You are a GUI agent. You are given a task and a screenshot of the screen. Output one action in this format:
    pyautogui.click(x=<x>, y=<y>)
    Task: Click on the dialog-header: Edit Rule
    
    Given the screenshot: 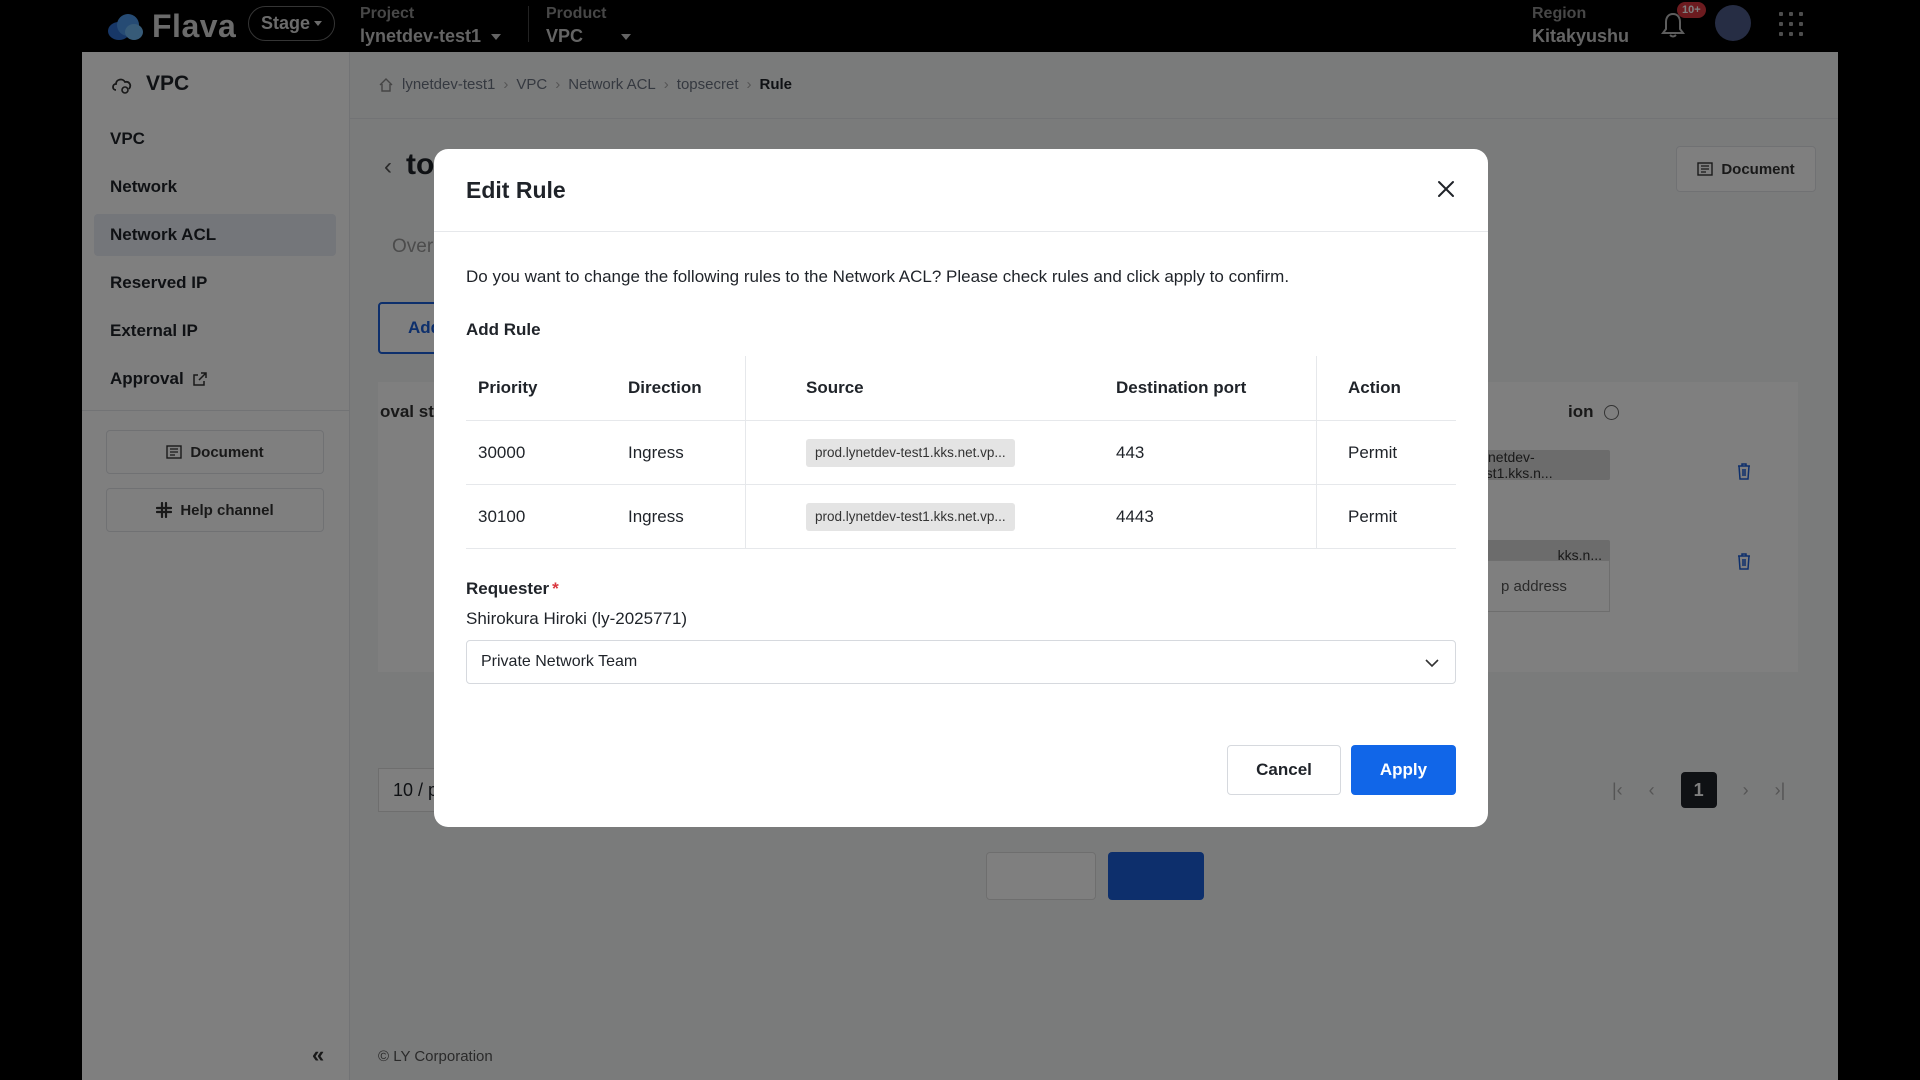 What is the action you would take?
    pyautogui.click(x=961, y=190)
    